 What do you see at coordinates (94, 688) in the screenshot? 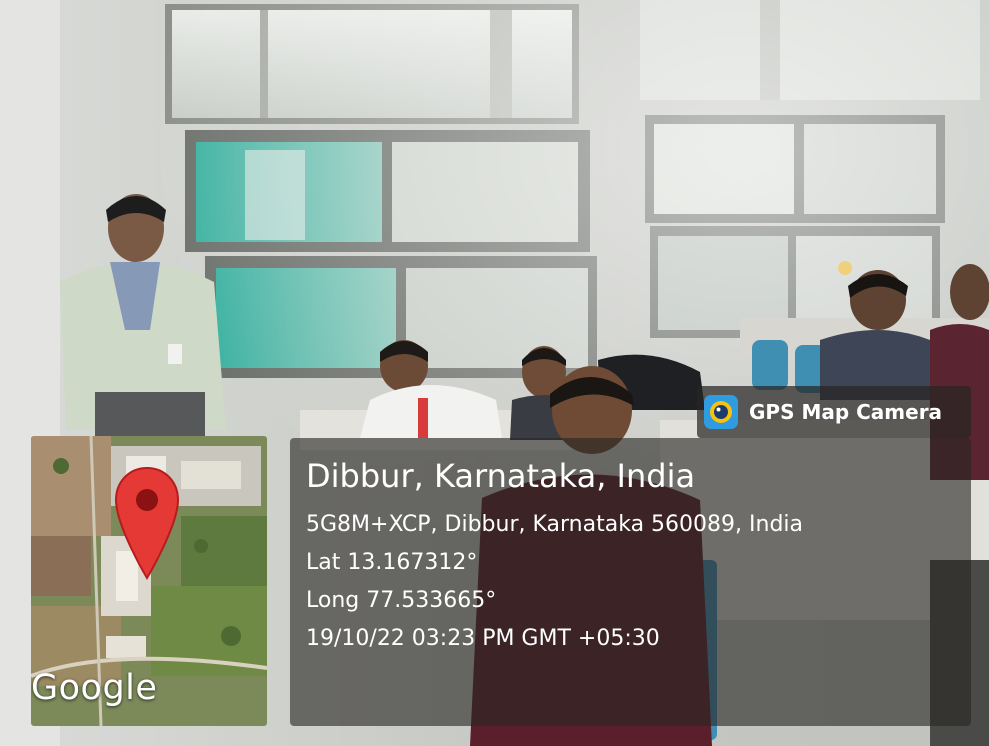
I see `google-logo: Google` at bounding box center [94, 688].